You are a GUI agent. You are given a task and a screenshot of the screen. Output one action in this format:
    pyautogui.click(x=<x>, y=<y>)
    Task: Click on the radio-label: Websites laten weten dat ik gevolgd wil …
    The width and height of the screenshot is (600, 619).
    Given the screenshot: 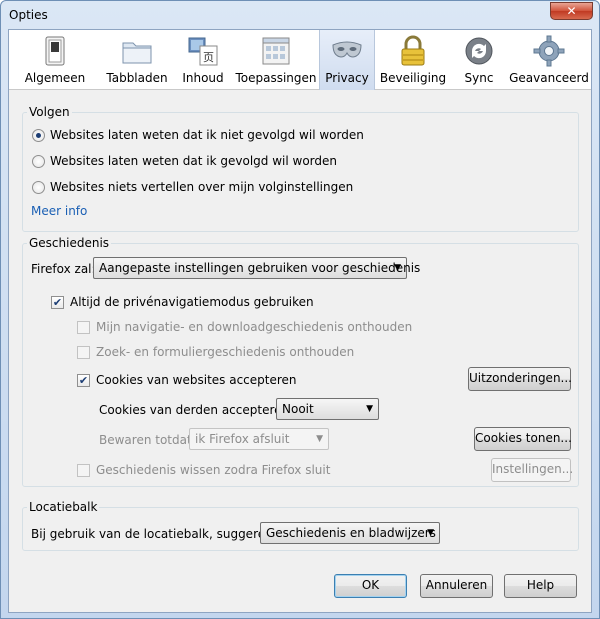 What is the action you would take?
    pyautogui.click(x=193, y=161)
    